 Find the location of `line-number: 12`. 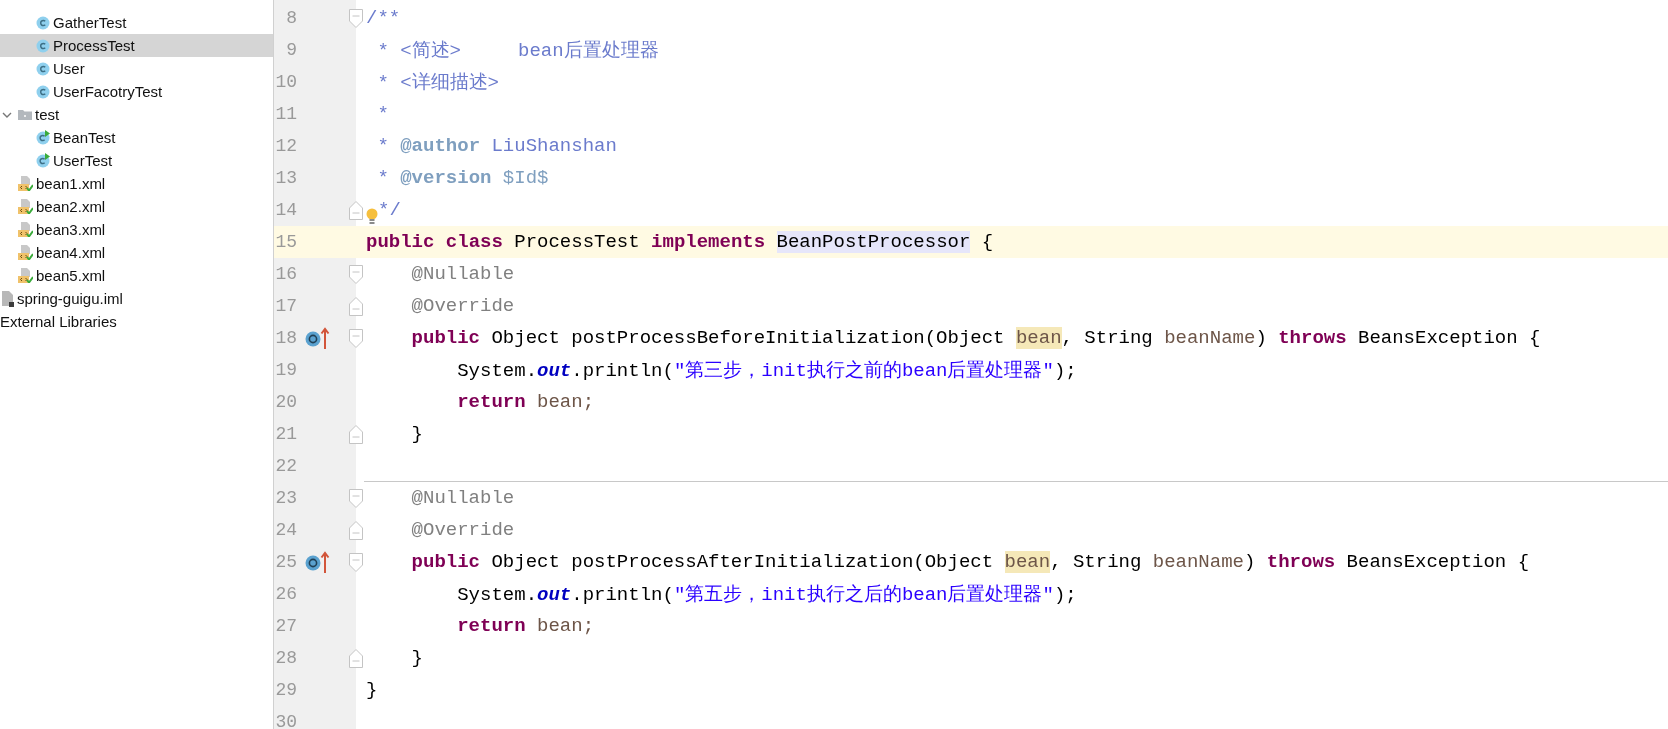

line-number: 12 is located at coordinates (285, 146).